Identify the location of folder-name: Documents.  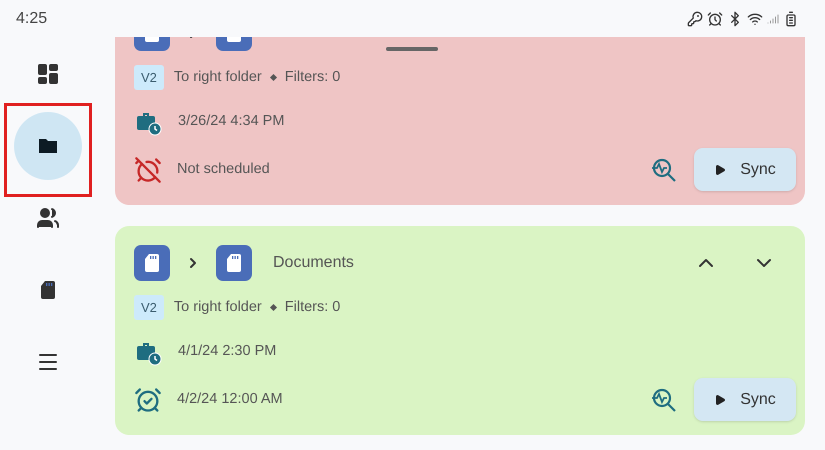
(313, 263).